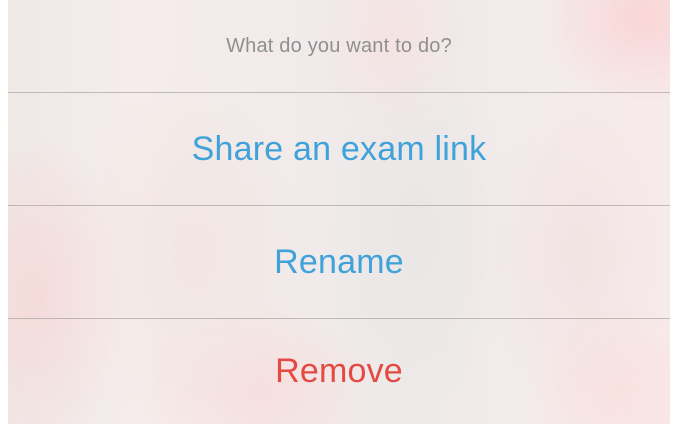  I want to click on rename-label: Rename, so click(339, 261).